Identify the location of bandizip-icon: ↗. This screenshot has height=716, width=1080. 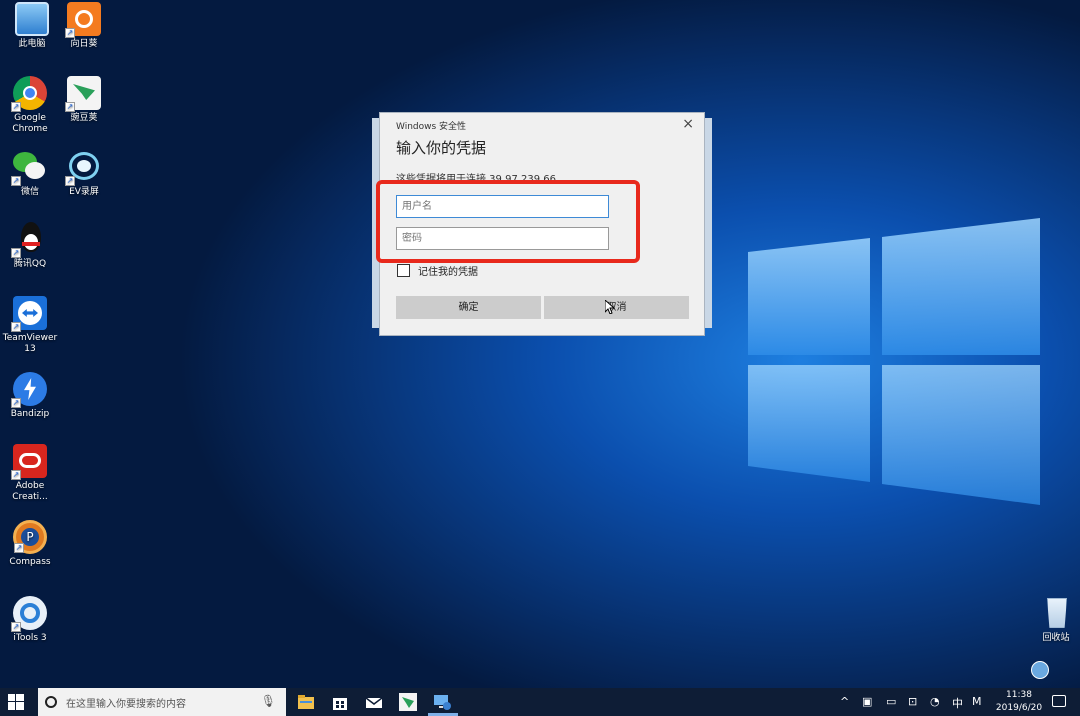
(29, 390).